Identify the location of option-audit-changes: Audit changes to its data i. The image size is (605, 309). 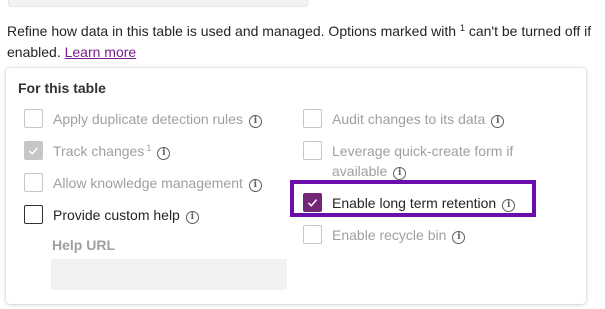
(404, 119).